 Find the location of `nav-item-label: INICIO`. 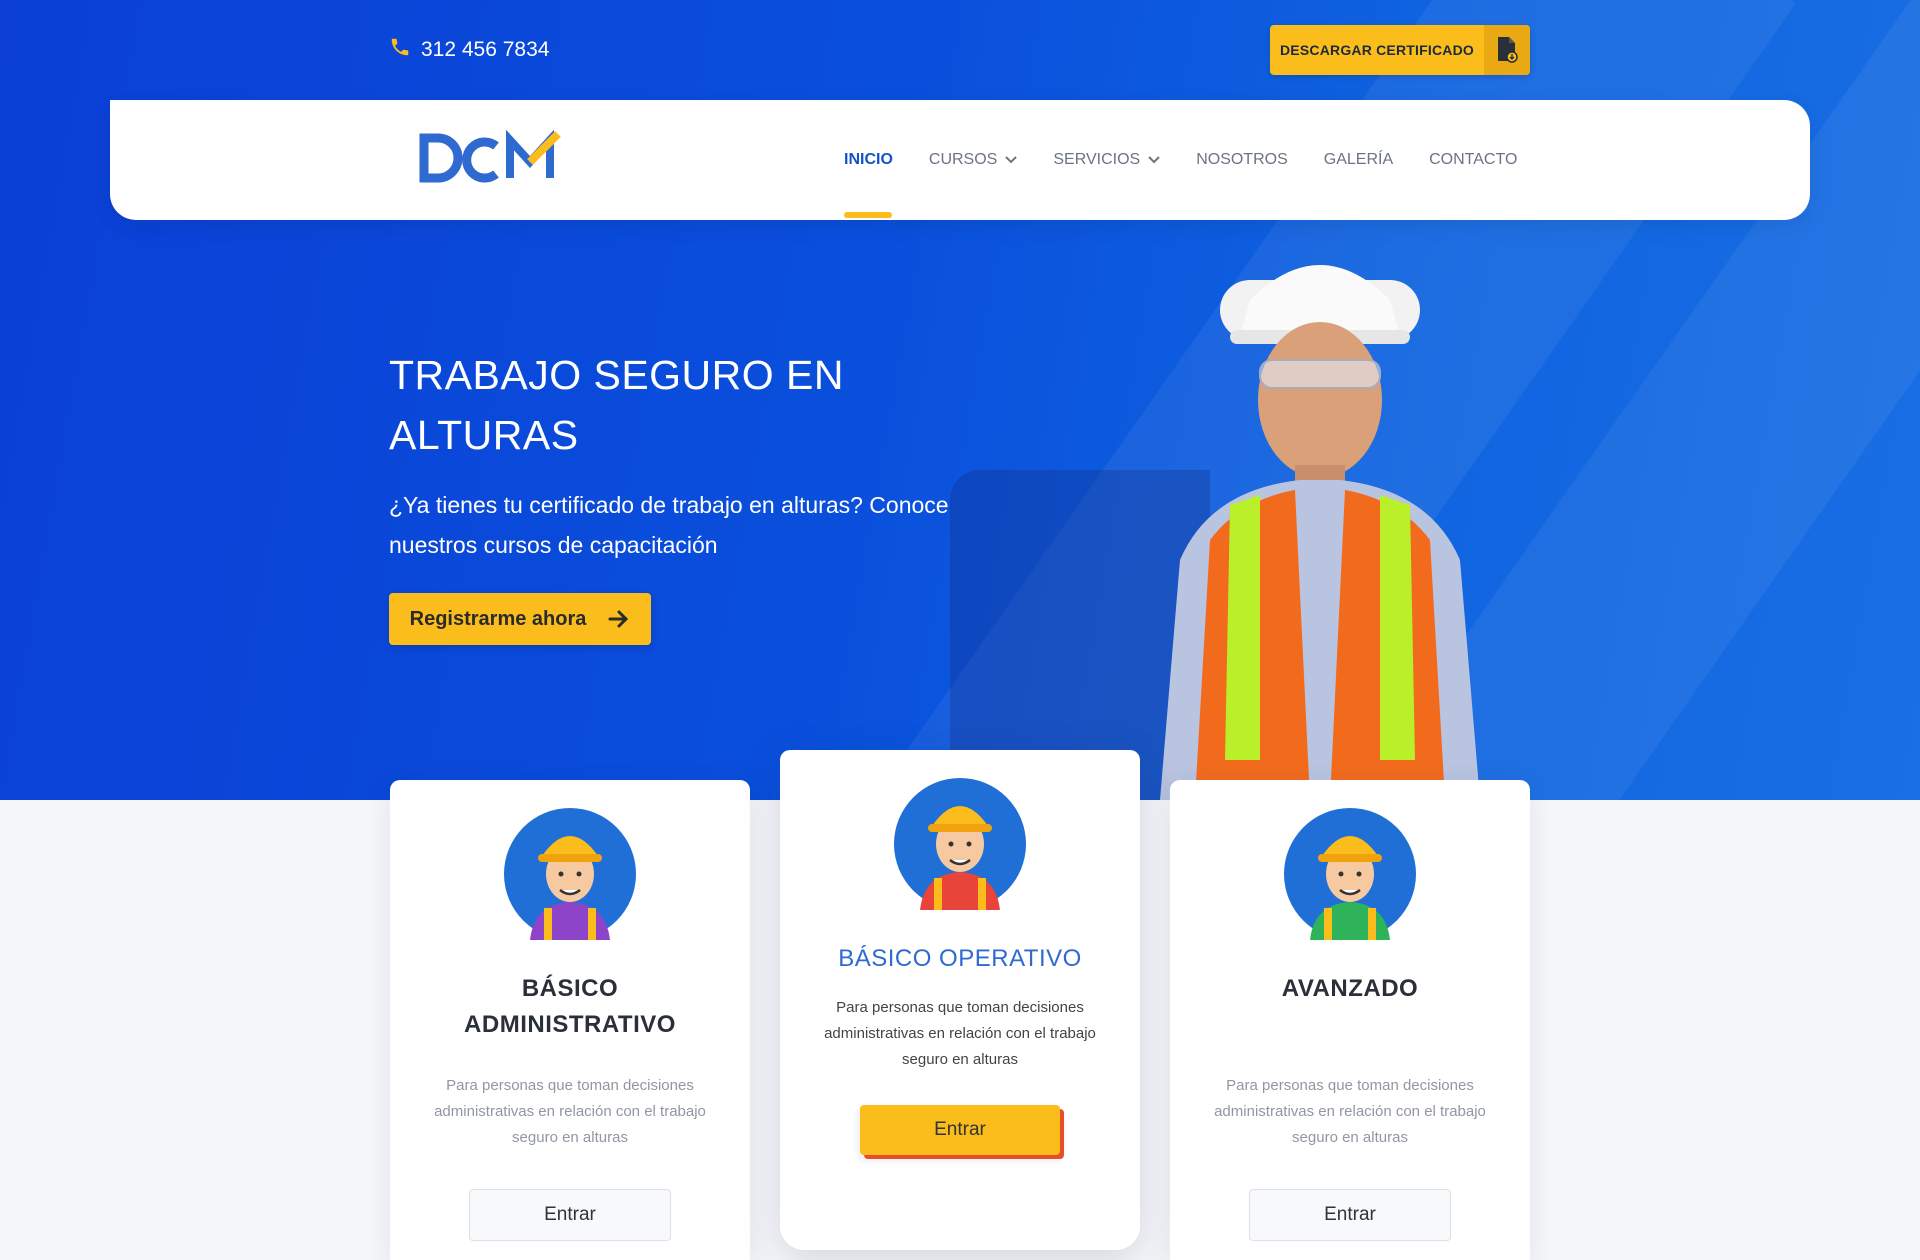

nav-item-label: INICIO is located at coordinates (868, 159).